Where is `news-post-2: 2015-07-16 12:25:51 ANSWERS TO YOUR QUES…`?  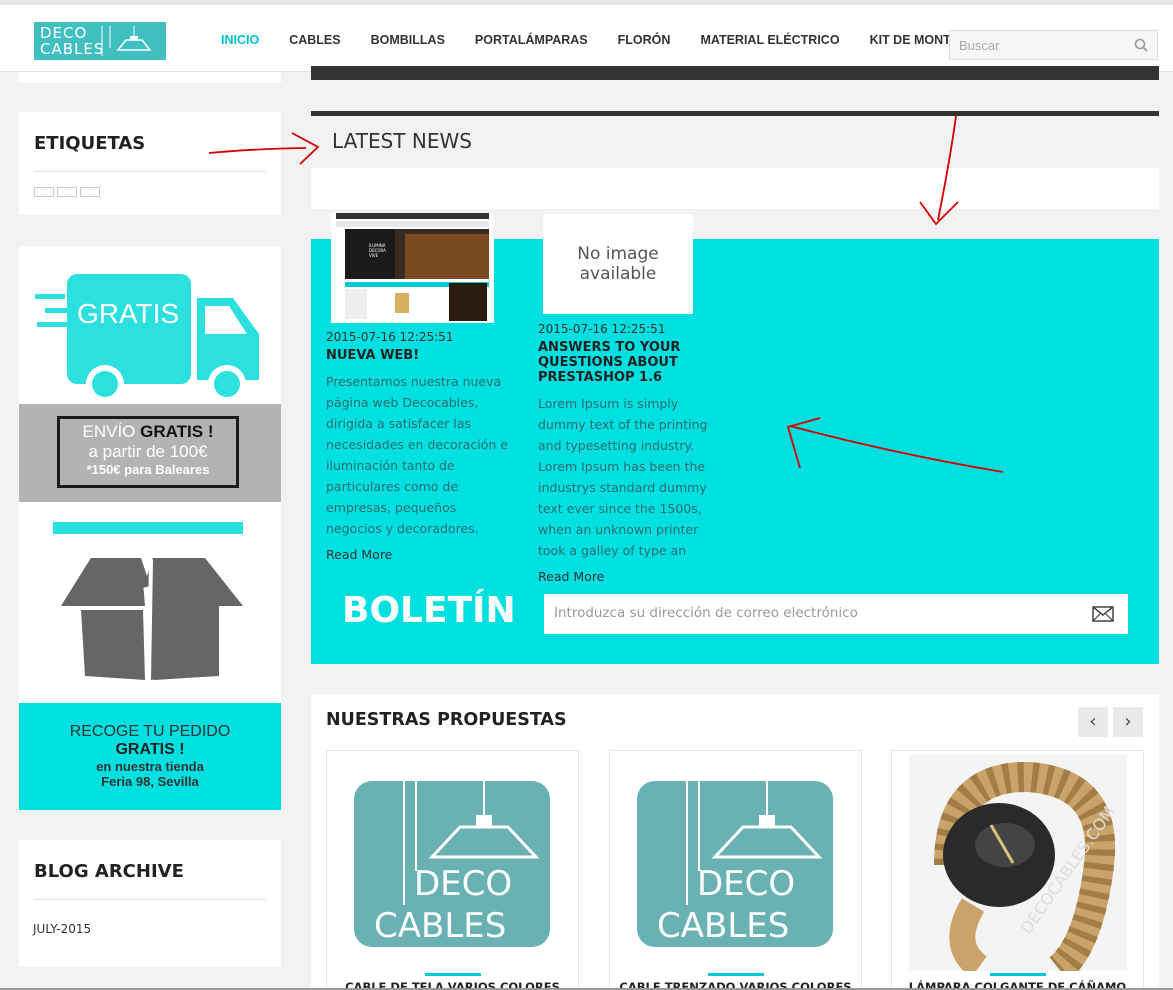 news-post-2: 2015-07-16 12:25:51 ANSWERS TO YOUR QUES… is located at coordinates (633, 453).